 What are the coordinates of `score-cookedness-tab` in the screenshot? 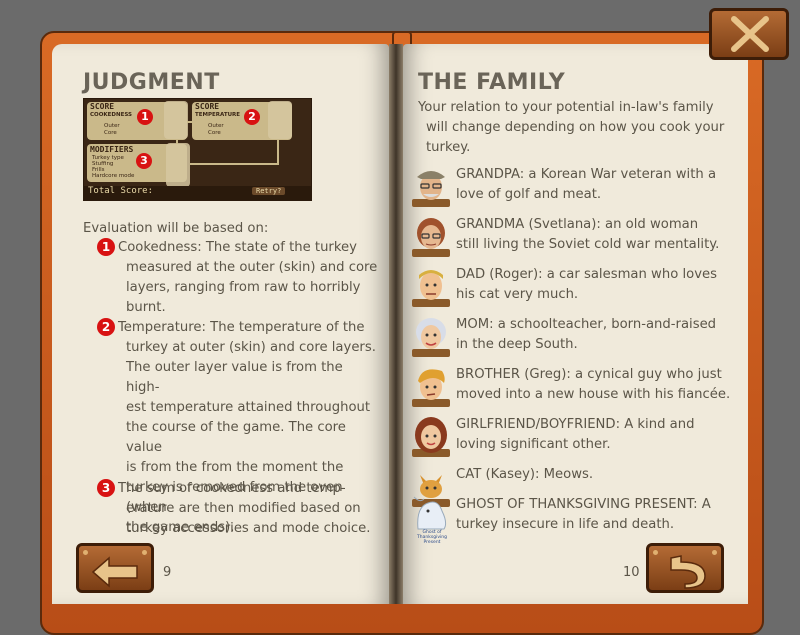 It's located at (176, 120).